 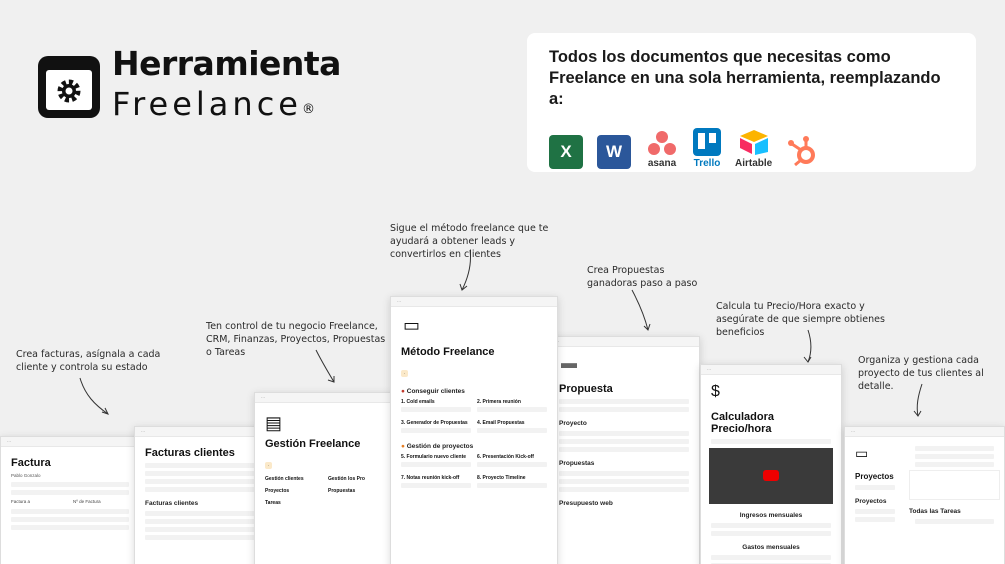 What do you see at coordinates (569, 363) in the screenshot?
I see `folder-icon: ▬` at bounding box center [569, 363].